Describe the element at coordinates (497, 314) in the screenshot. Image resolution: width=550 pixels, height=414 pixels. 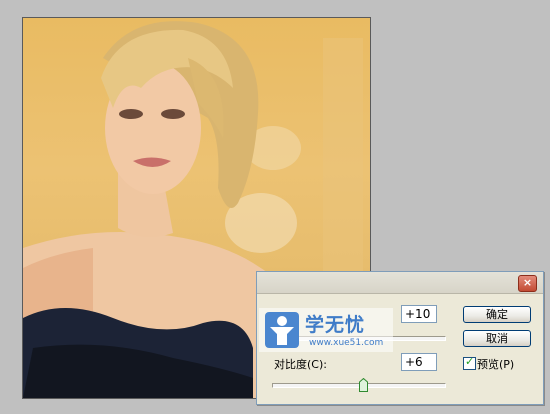
I see `ok-button: 确定` at that location.